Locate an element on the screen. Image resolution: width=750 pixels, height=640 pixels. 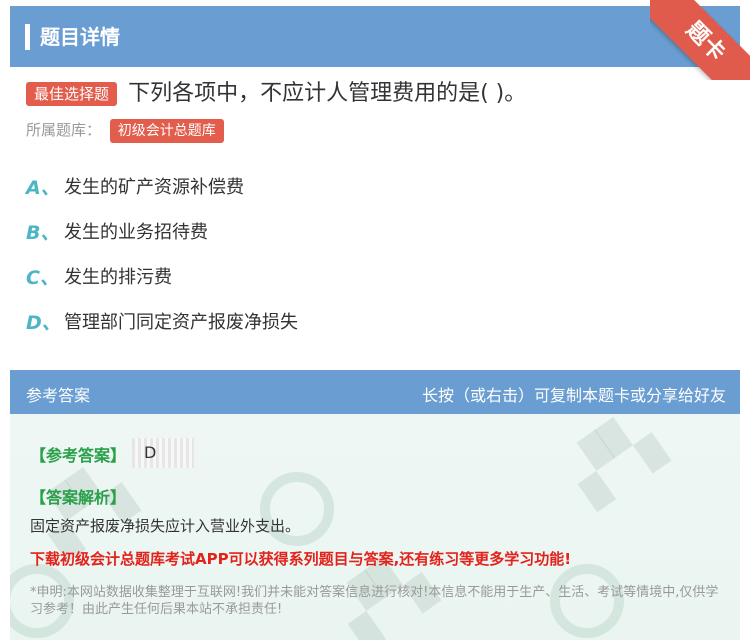
answer-header: 参考答案 长按（或右击）可复制本题卡或分享给好友 is located at coordinates (375, 392).